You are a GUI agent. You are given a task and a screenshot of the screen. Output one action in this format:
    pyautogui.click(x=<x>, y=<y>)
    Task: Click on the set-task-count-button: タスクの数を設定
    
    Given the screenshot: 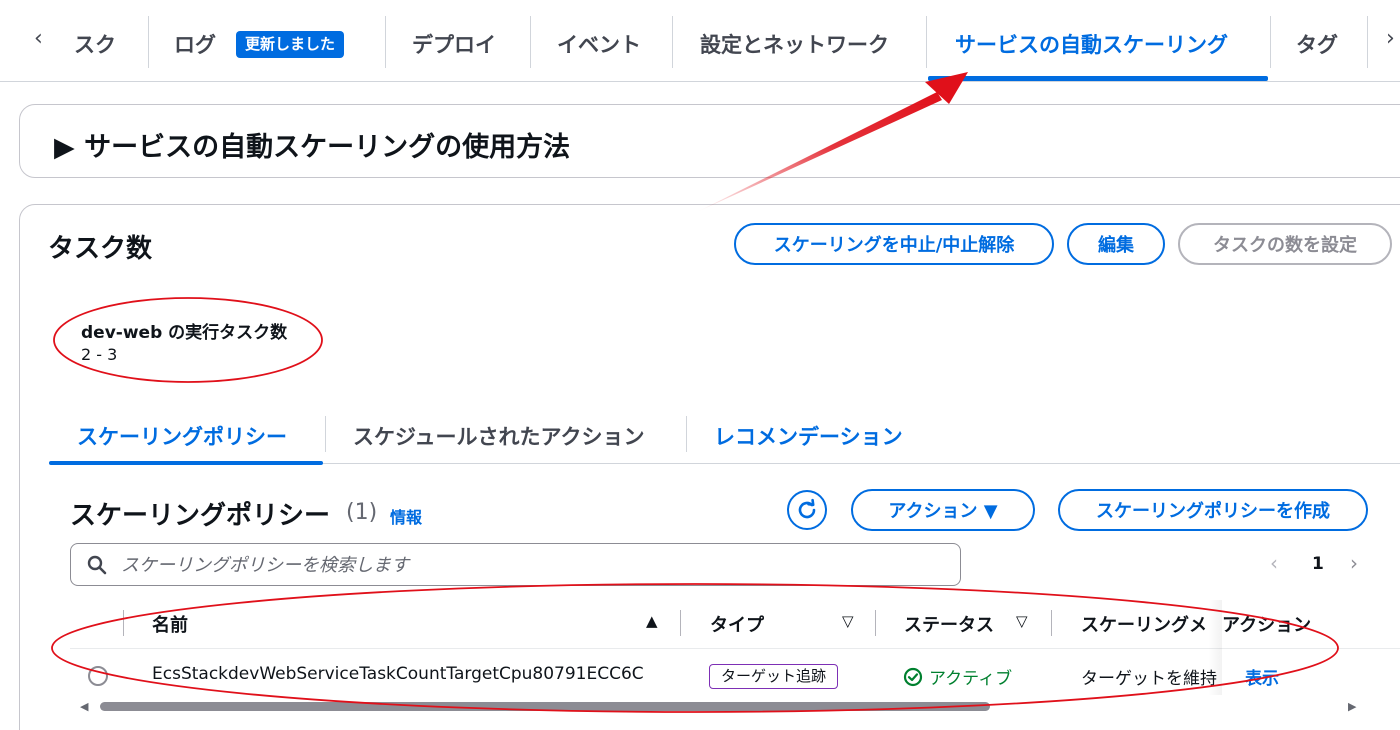 What is the action you would take?
    pyautogui.click(x=1285, y=244)
    